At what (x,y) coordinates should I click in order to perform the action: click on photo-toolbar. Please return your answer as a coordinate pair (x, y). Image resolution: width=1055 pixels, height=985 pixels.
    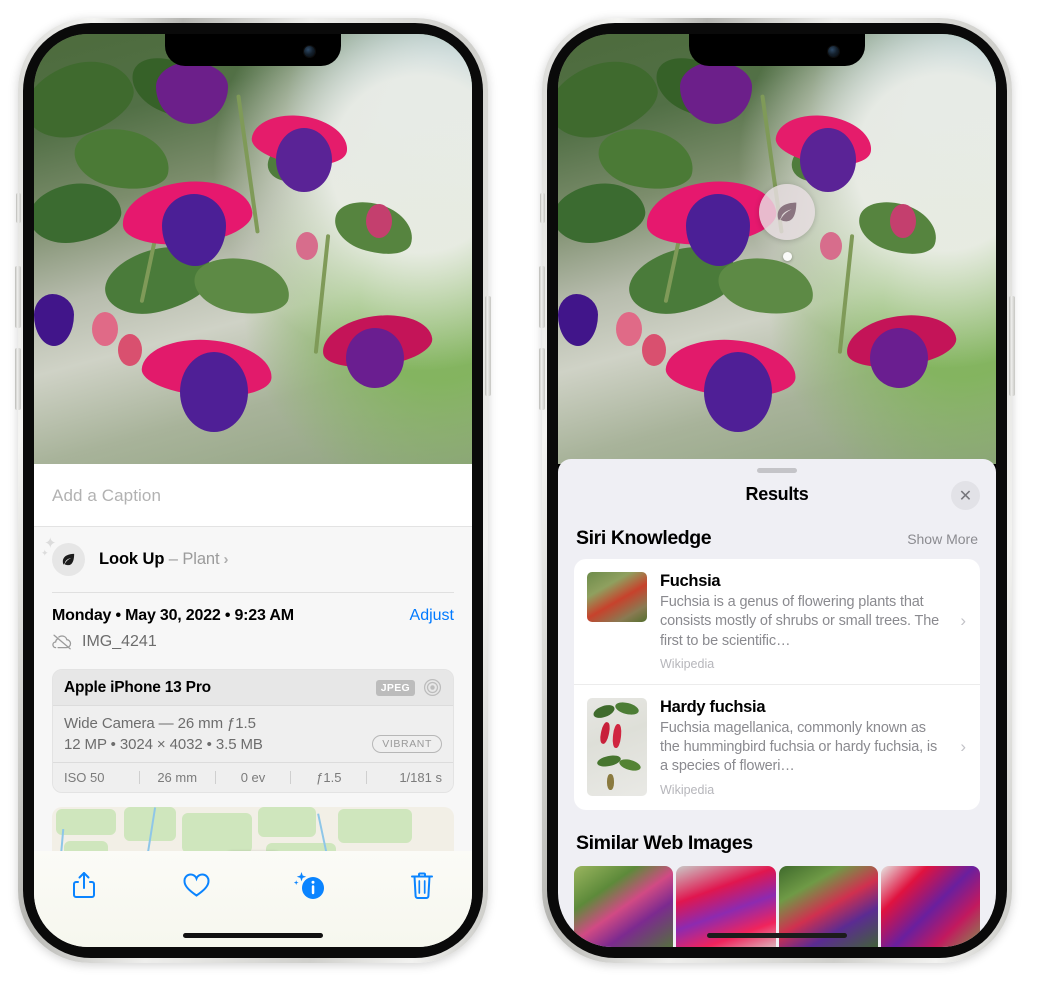
    Looking at the image, I should click on (253, 899).